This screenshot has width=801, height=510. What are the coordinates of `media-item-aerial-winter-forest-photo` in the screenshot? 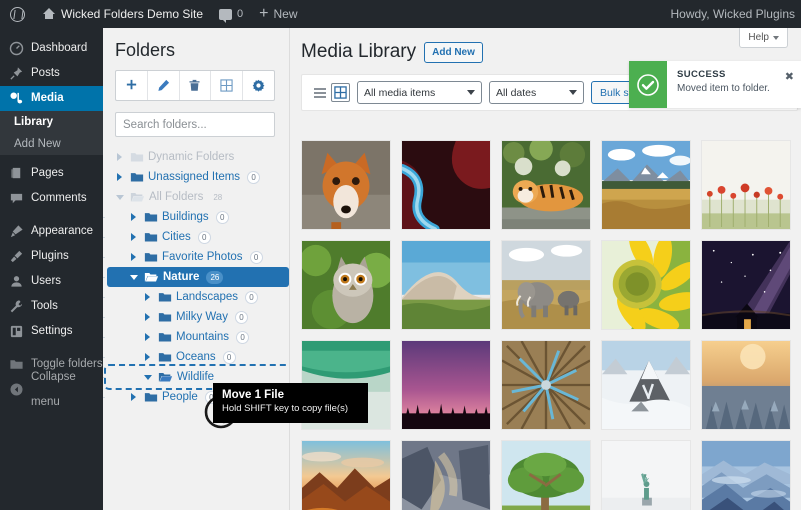 It's located at (546, 385).